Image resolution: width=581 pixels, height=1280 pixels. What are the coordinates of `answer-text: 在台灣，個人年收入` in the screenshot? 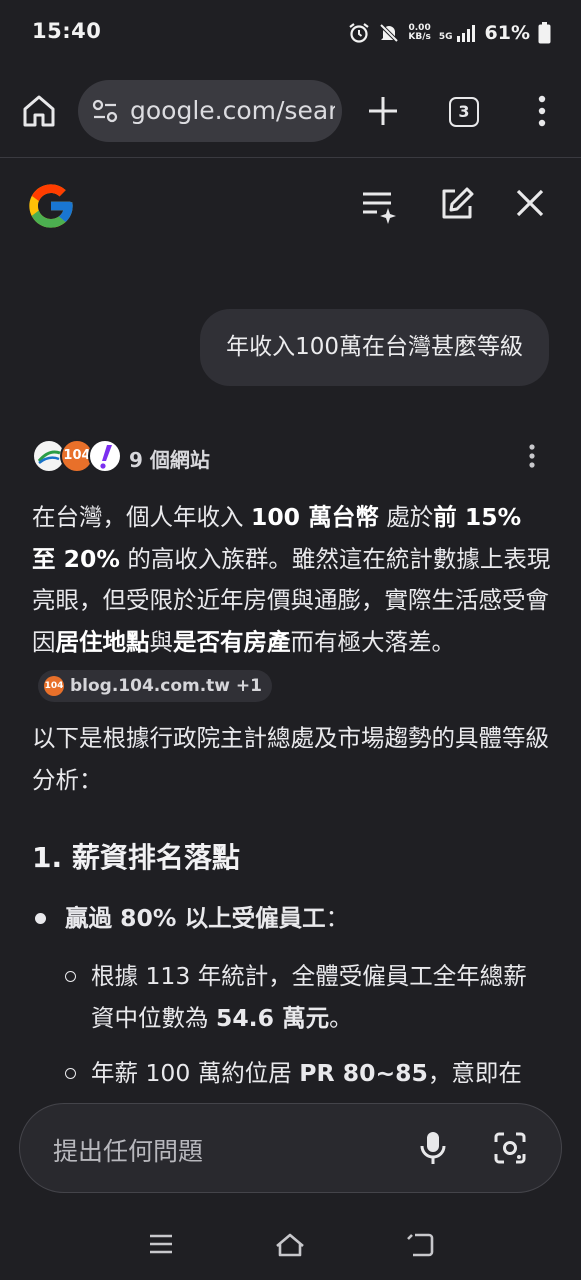 It's located at (141, 517).